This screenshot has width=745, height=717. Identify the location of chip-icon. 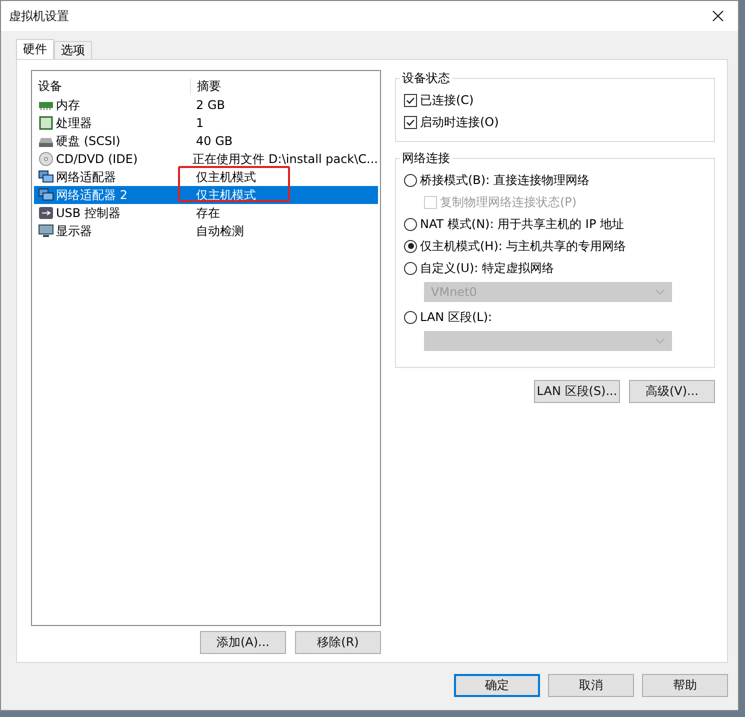
(46, 123).